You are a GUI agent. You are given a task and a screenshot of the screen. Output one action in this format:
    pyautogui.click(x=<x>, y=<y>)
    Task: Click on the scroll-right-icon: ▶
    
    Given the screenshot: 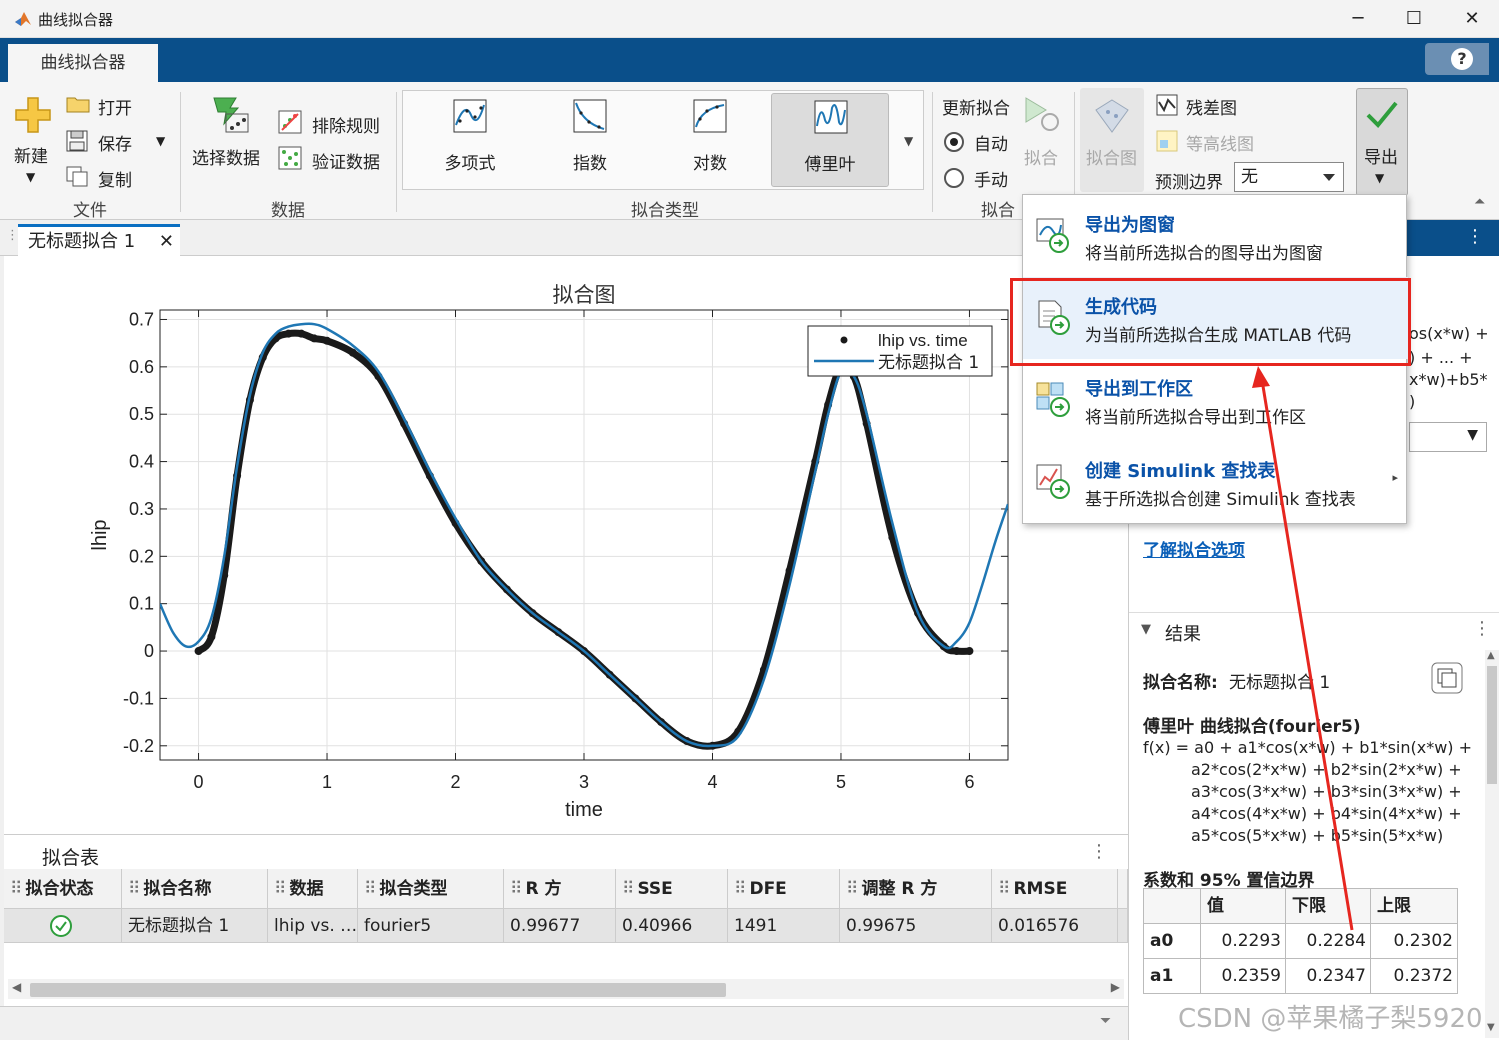 What is the action you would take?
    pyautogui.click(x=1115, y=987)
    